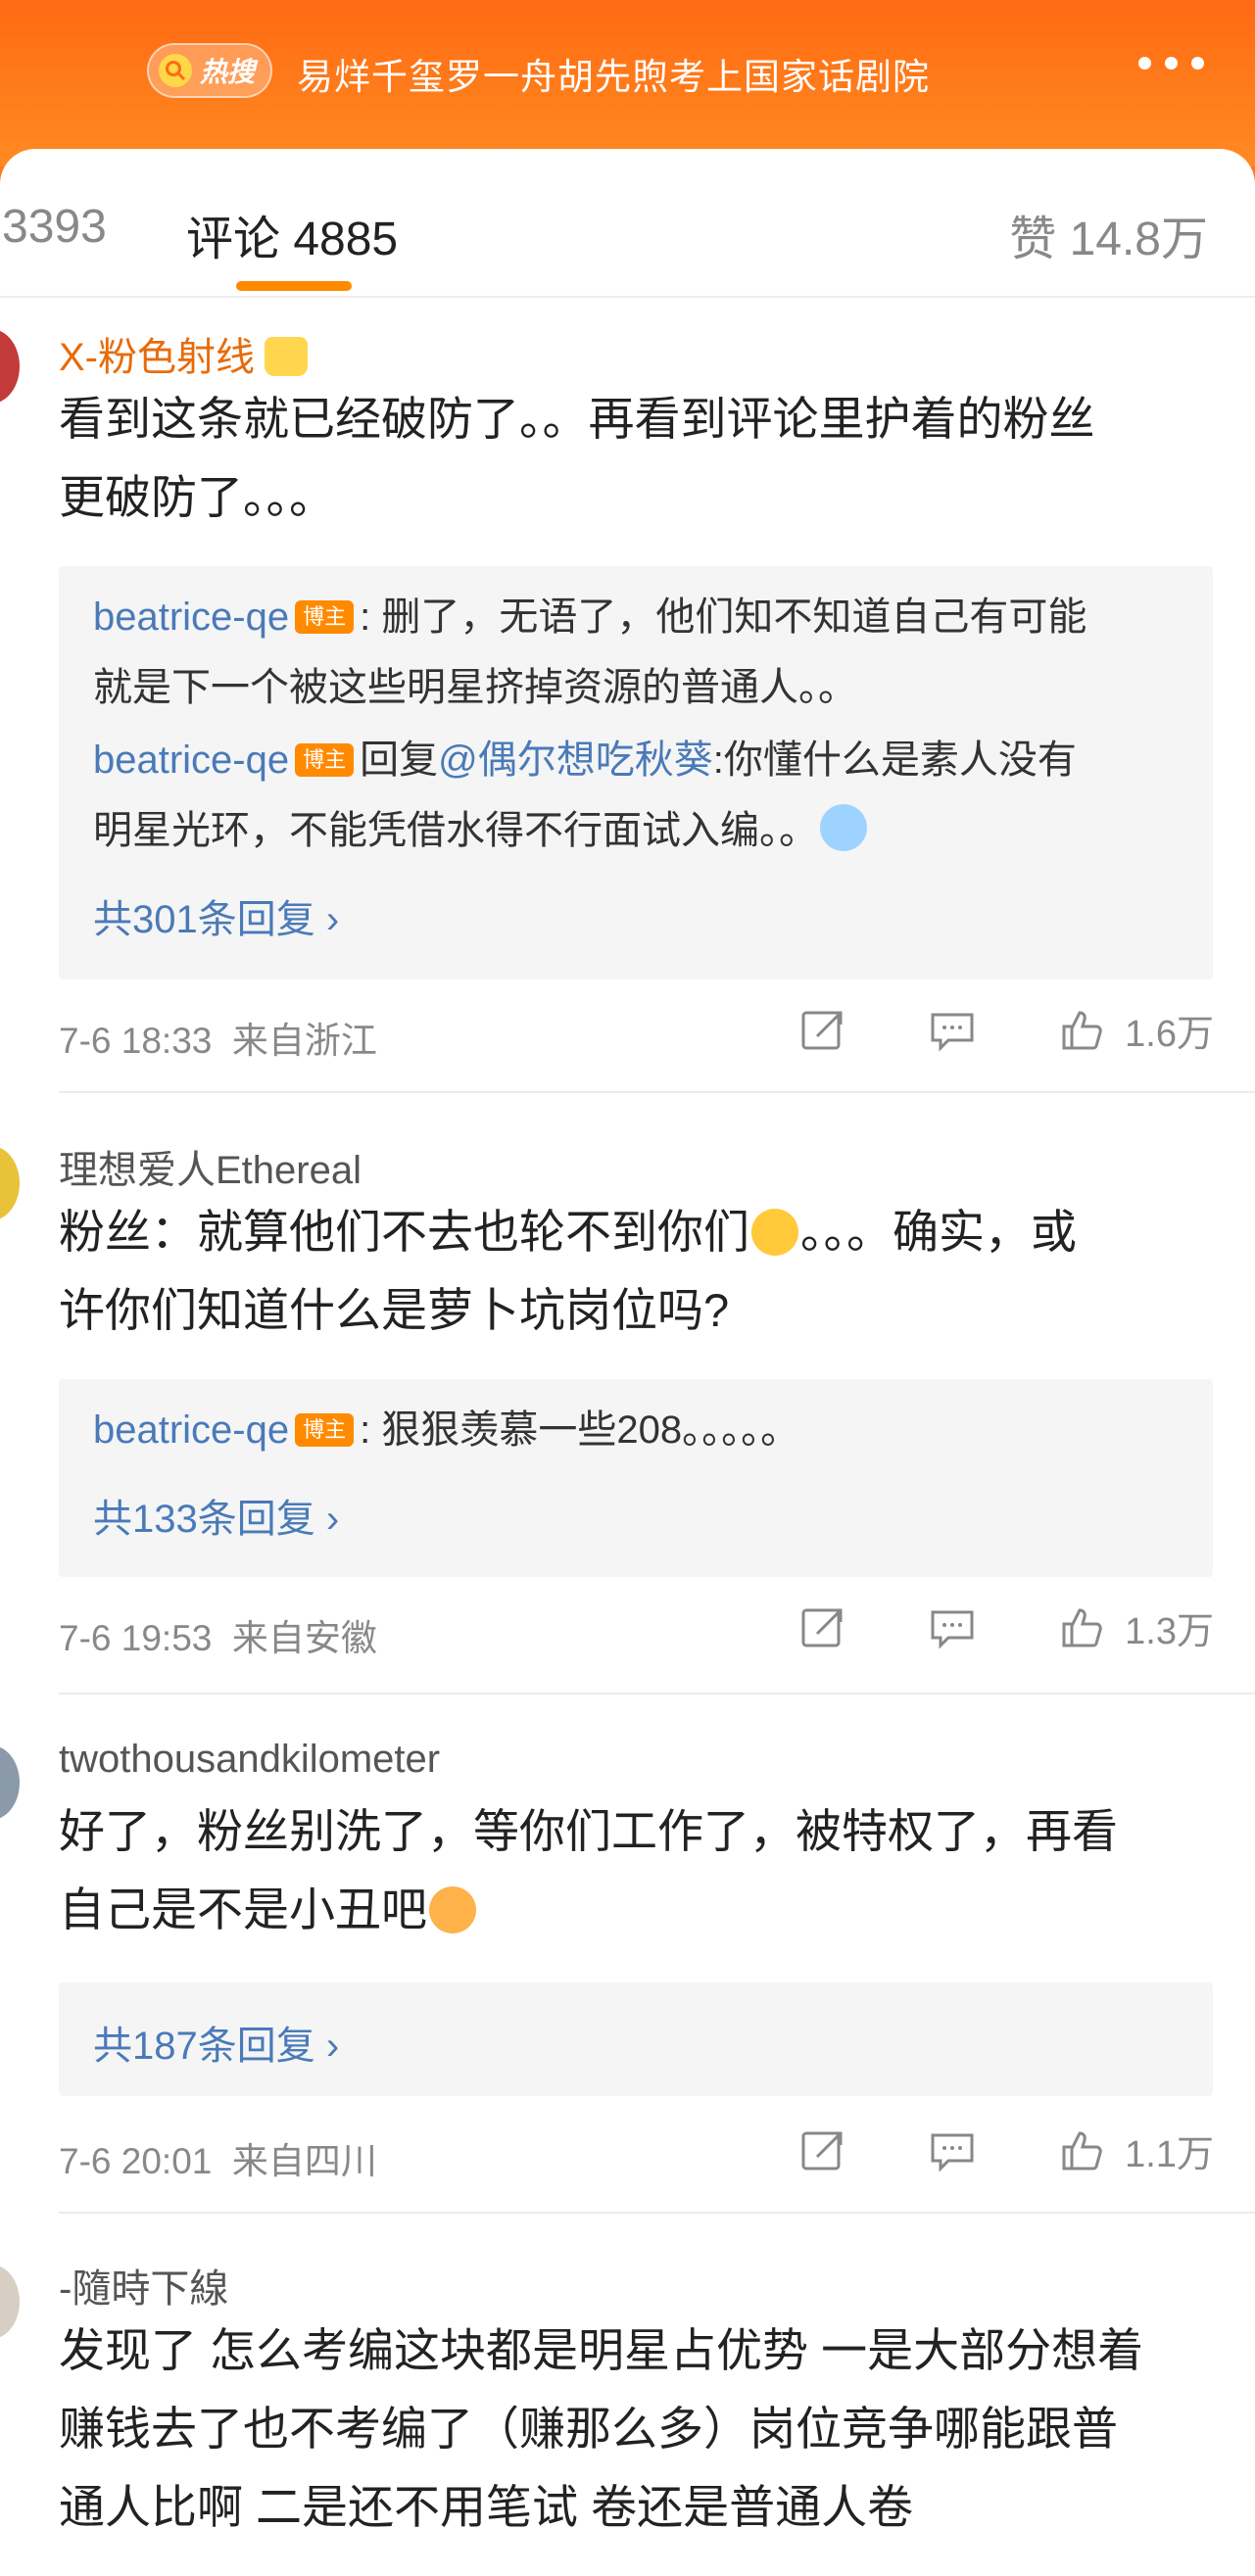 The height and width of the screenshot is (2576, 1255). I want to click on like-count: 1.1万, so click(1169, 2155).